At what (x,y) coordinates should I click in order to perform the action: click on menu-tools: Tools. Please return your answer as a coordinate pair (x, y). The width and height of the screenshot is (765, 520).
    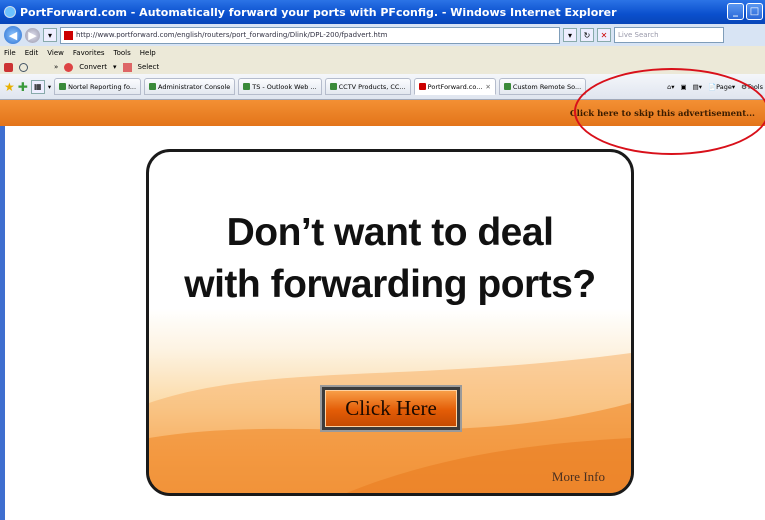
    Looking at the image, I should click on (122, 53).